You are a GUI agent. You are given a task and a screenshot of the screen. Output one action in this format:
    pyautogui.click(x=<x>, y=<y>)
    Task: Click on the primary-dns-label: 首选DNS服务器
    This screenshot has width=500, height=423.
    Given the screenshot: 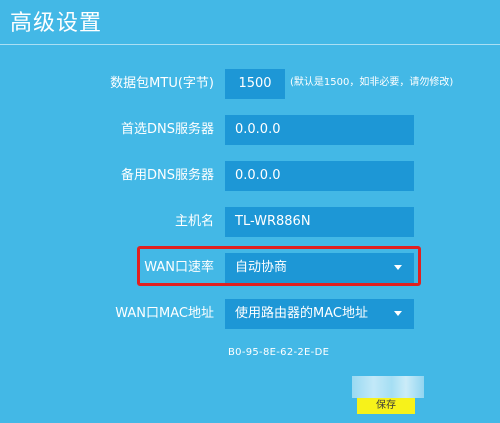 What is the action you would take?
    pyautogui.click(x=167, y=129)
    